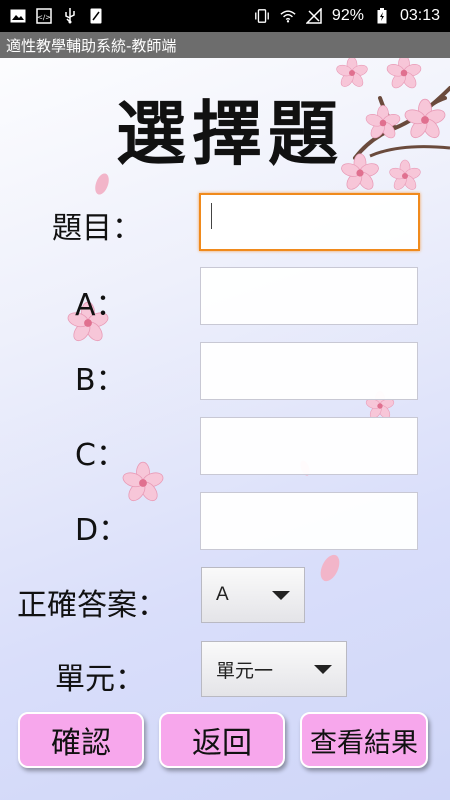 The width and height of the screenshot is (450, 800). Describe the element at coordinates (92, 605) in the screenshot. I see `correct-answer-label: 正確答案：` at that location.